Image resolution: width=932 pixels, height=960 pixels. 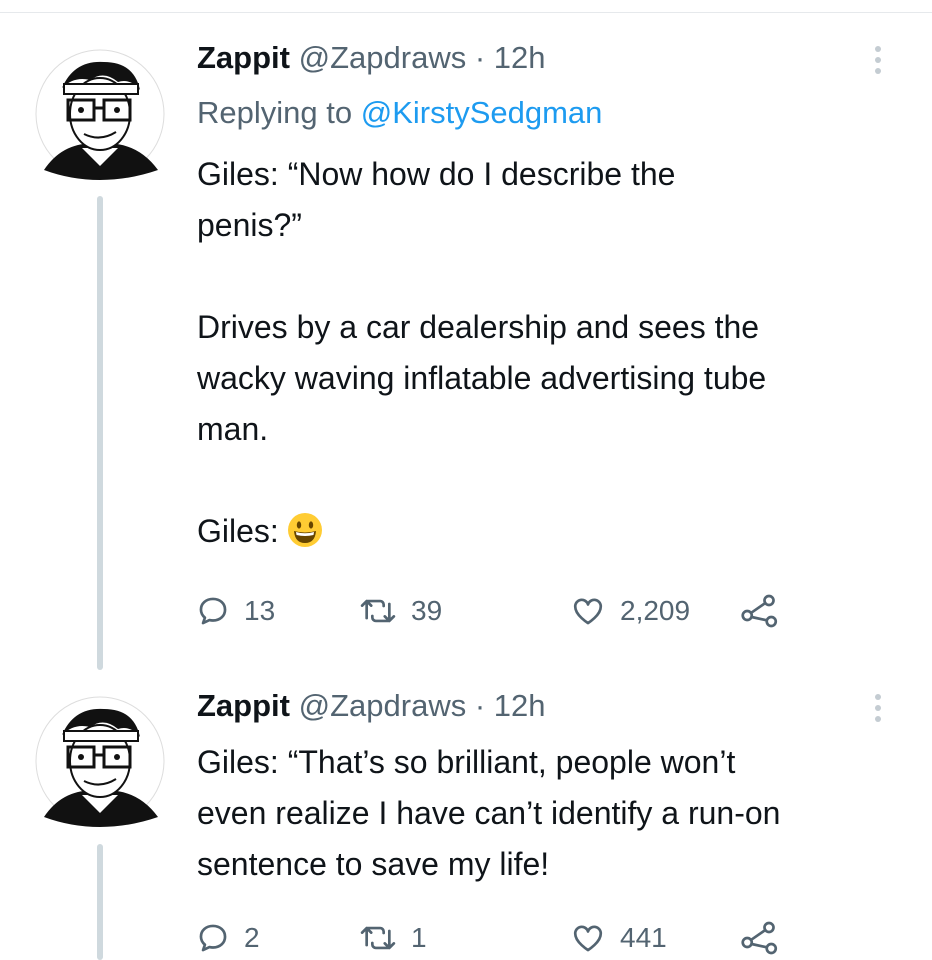 What do you see at coordinates (436, 174) in the screenshot?
I see `text-line: Giles: “Now how do I describe the` at bounding box center [436, 174].